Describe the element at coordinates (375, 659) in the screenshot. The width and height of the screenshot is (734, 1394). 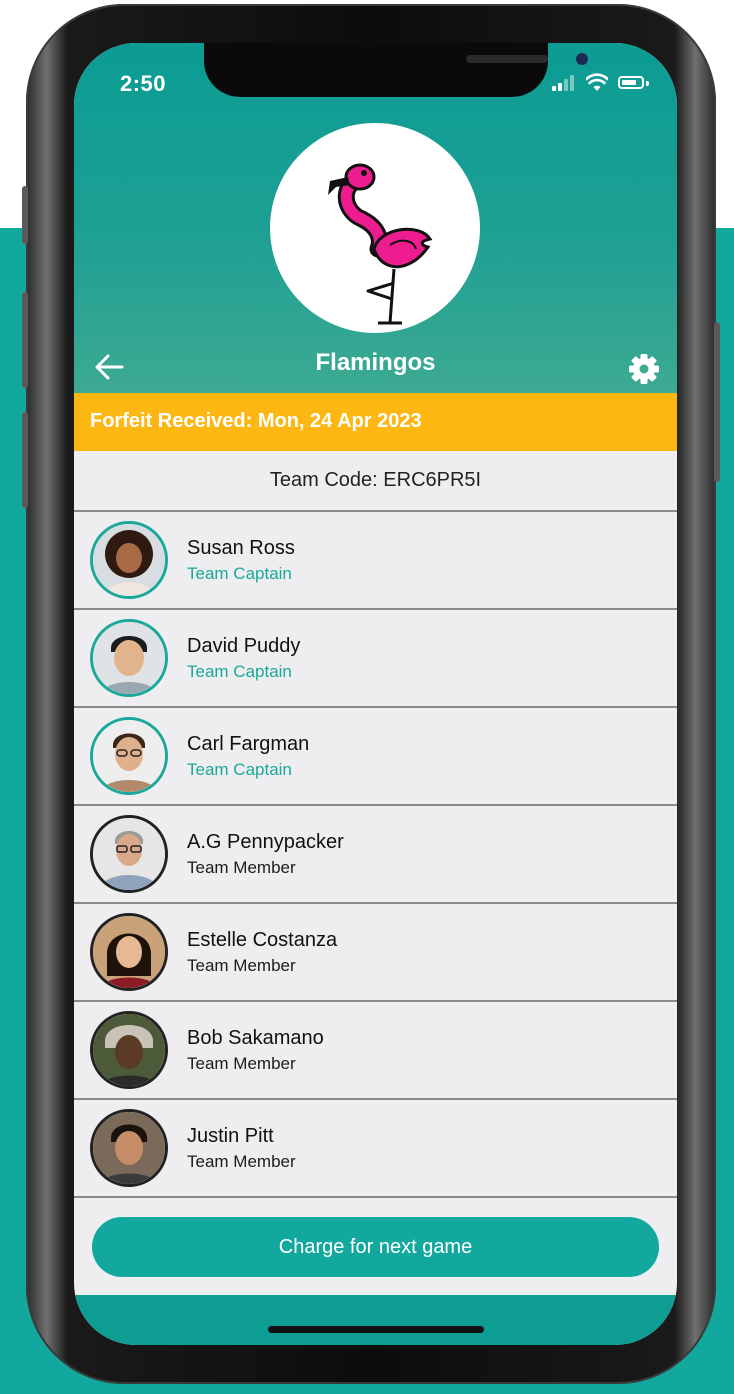
I see `member-row: David Puddy Team Captain` at that location.